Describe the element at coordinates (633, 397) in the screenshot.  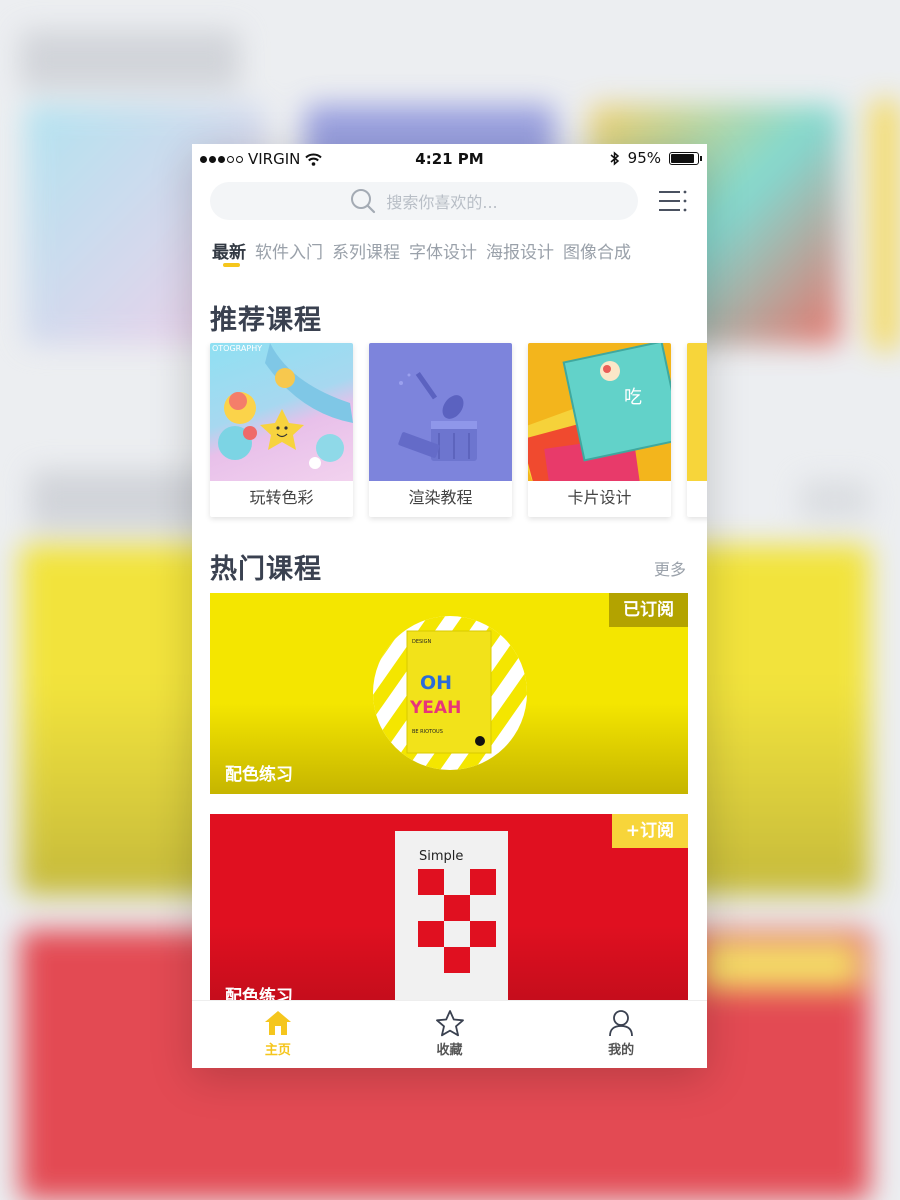
I see `thumbnail-caption: 吃` at that location.